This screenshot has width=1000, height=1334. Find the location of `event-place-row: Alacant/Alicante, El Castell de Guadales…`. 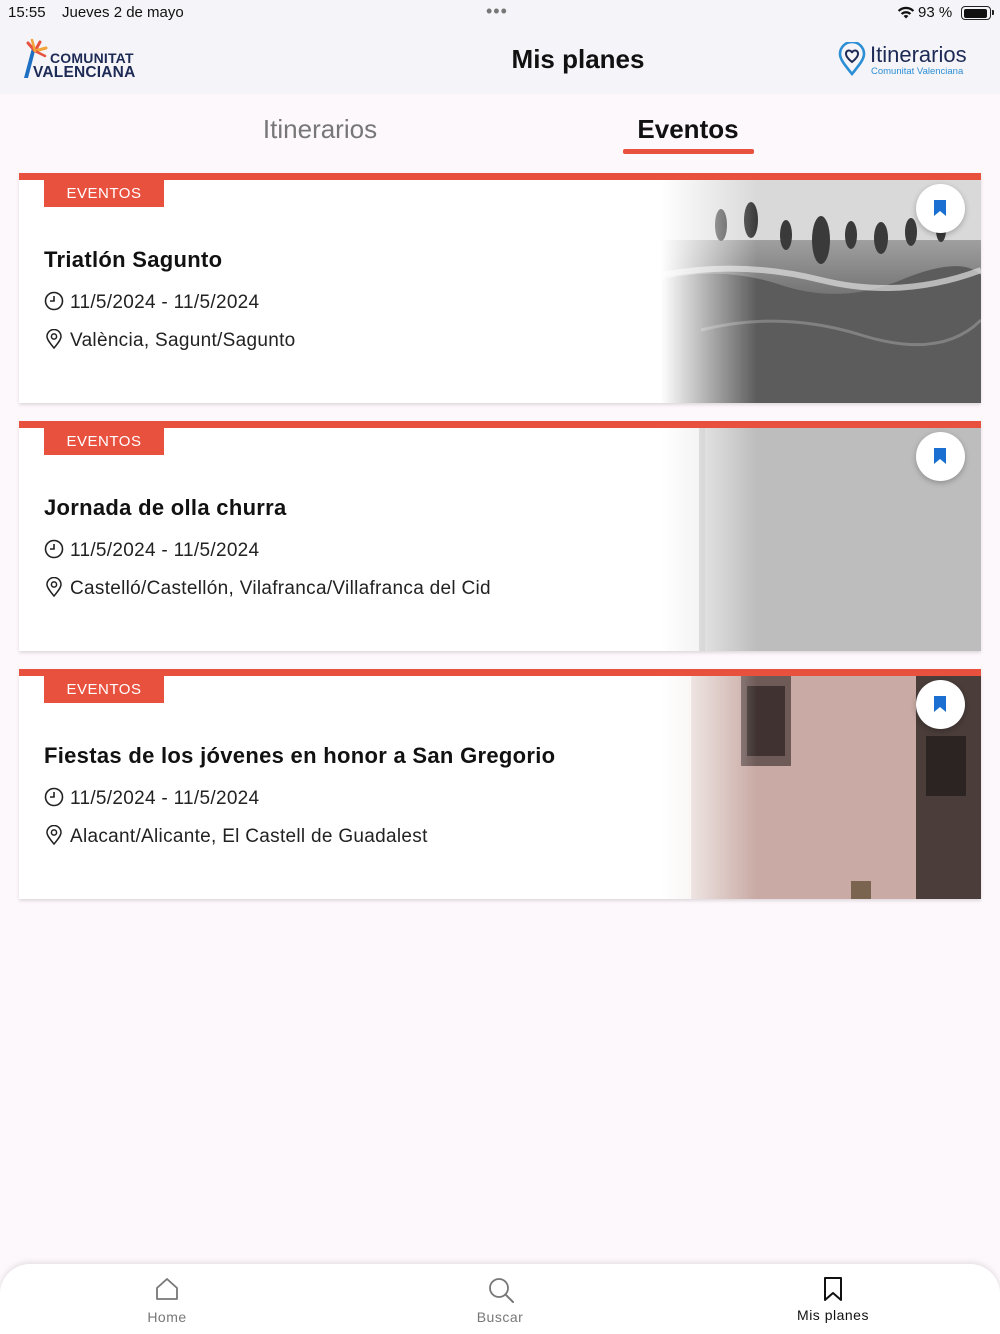

event-place-row: Alacant/Alicante, El Castell de Guadales… is located at coordinates (236, 836).